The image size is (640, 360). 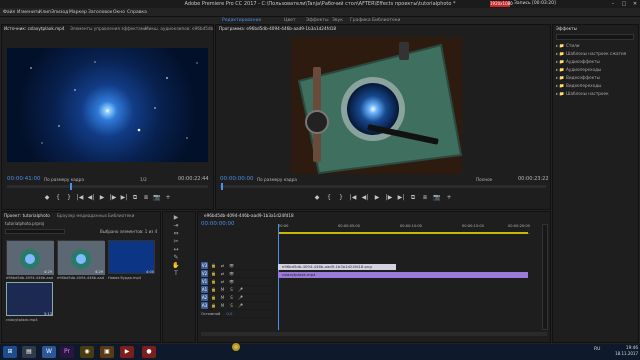 What do you see at coordinates (135, 197) in the screenshot?
I see `insert-icon: ⧉` at bounding box center [135, 197].